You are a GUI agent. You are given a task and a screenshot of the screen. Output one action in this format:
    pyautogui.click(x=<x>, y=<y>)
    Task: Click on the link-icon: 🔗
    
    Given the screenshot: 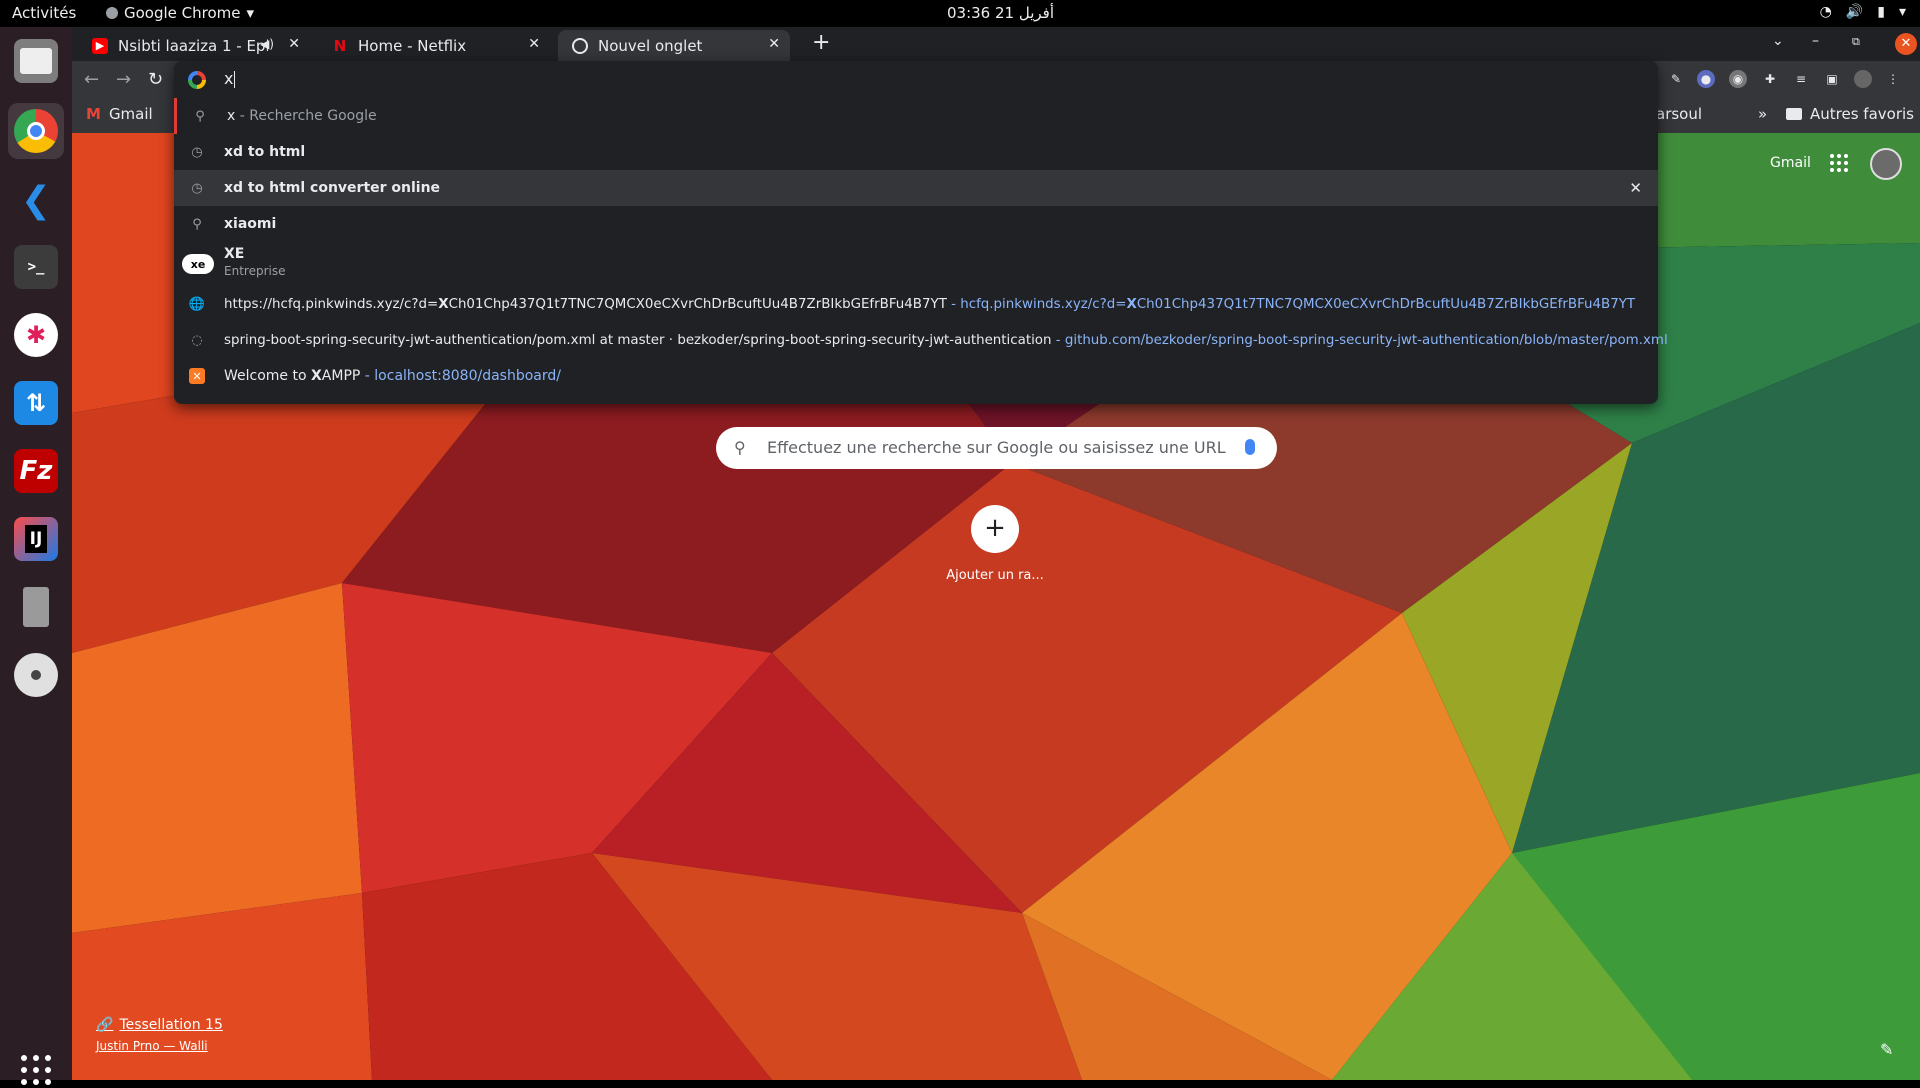 What is the action you would take?
    pyautogui.click(x=105, y=1025)
    